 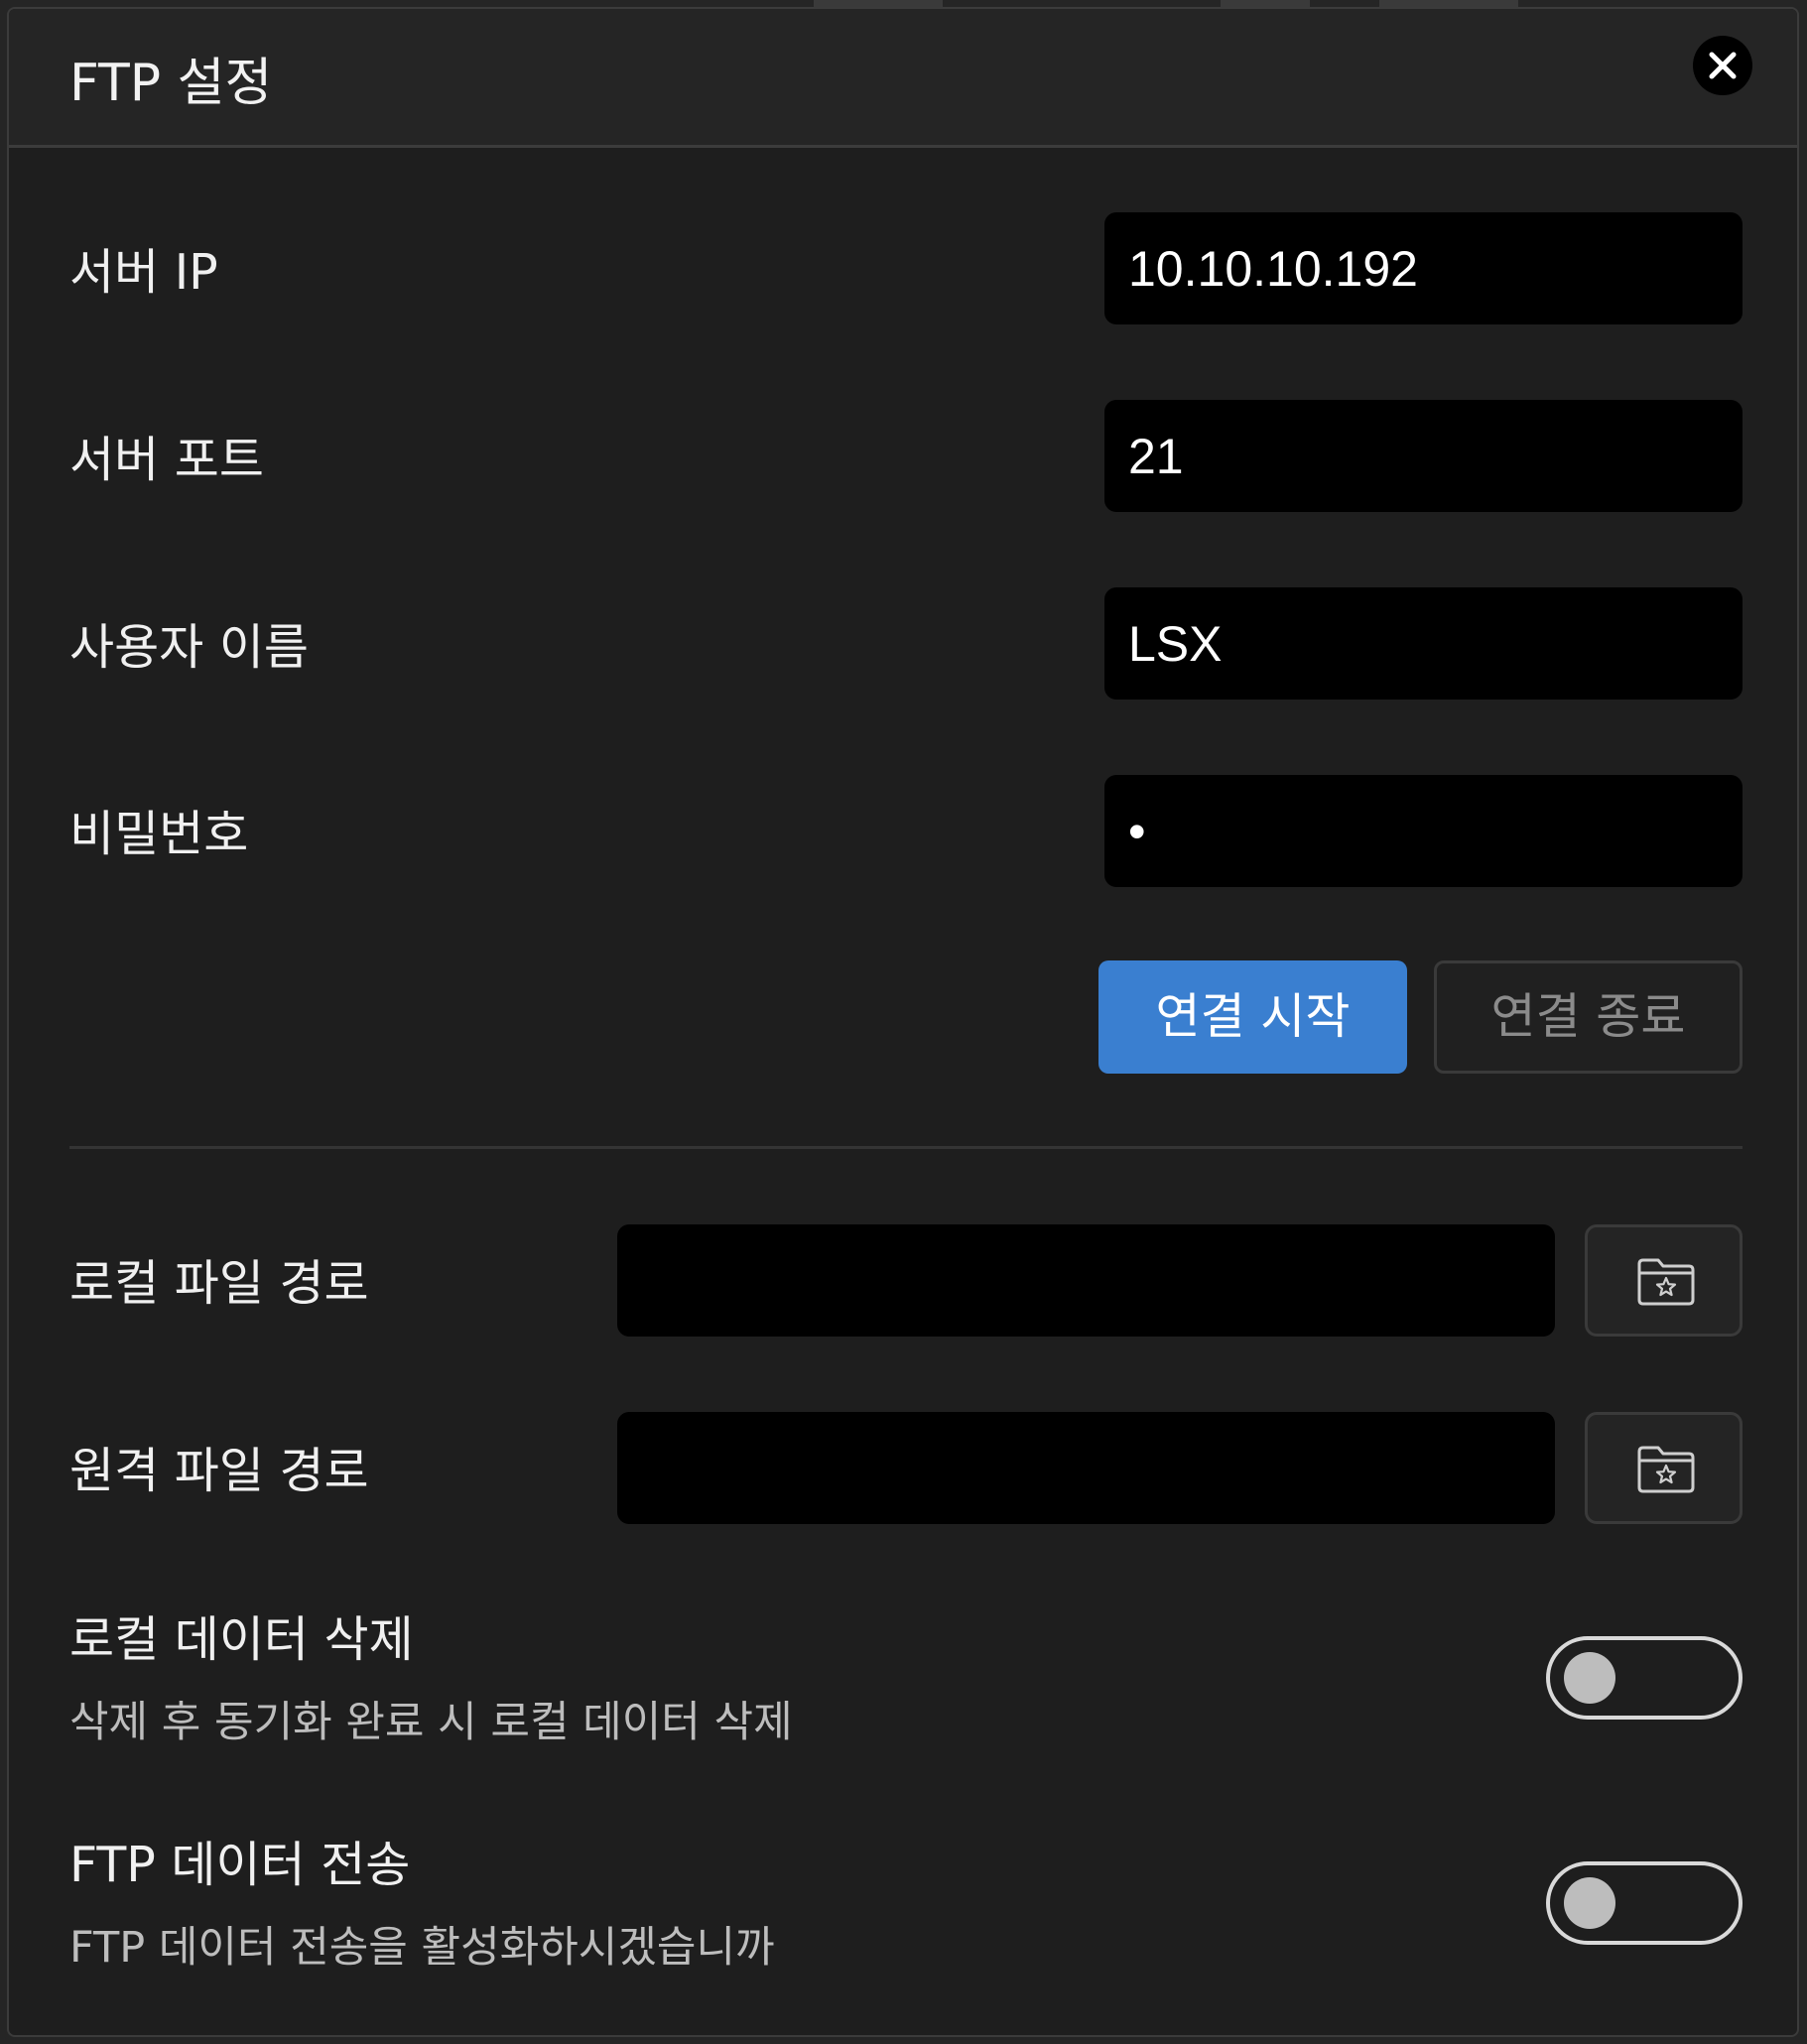 I want to click on disconnect-button: 연결 종료, so click(x=1588, y=1017).